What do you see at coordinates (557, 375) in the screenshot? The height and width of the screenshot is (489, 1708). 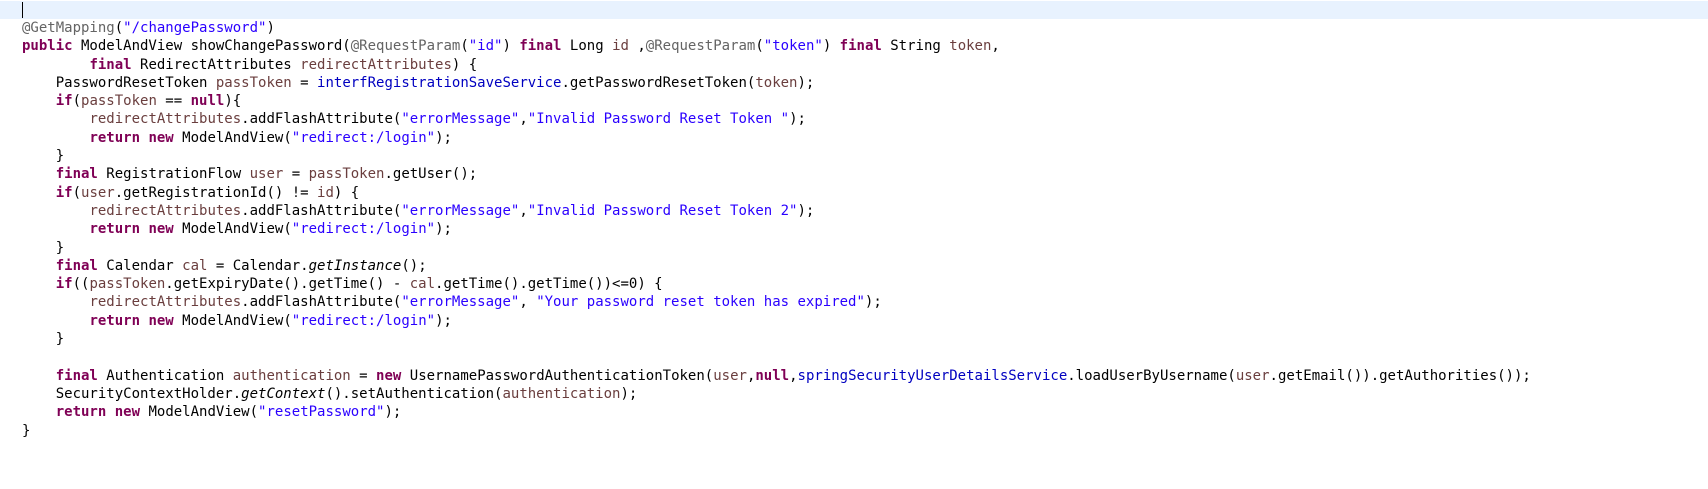 I see `code-token: UsernamePasswordAuthenticationToken(` at bounding box center [557, 375].